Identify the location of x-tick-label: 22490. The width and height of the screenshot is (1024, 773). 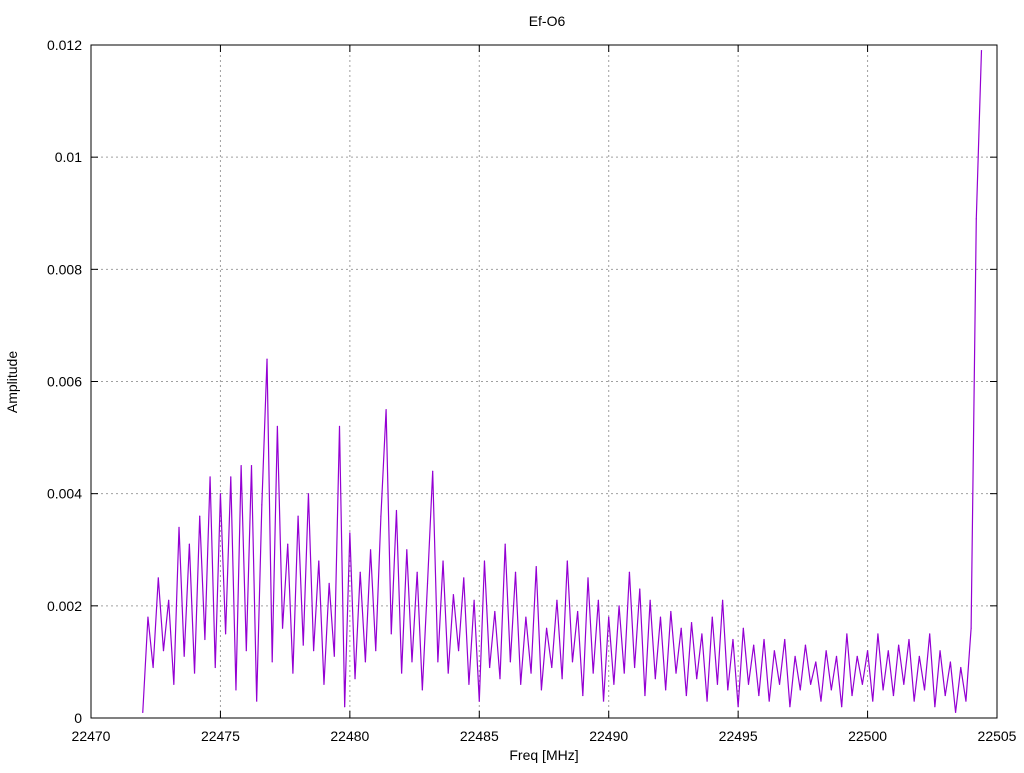
(608, 736).